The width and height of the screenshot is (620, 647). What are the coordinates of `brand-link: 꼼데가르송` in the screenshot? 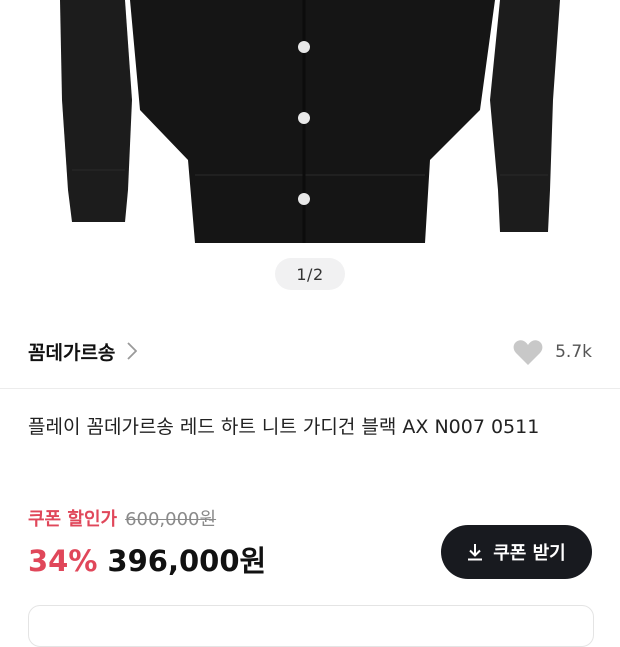 It's located at (83, 351).